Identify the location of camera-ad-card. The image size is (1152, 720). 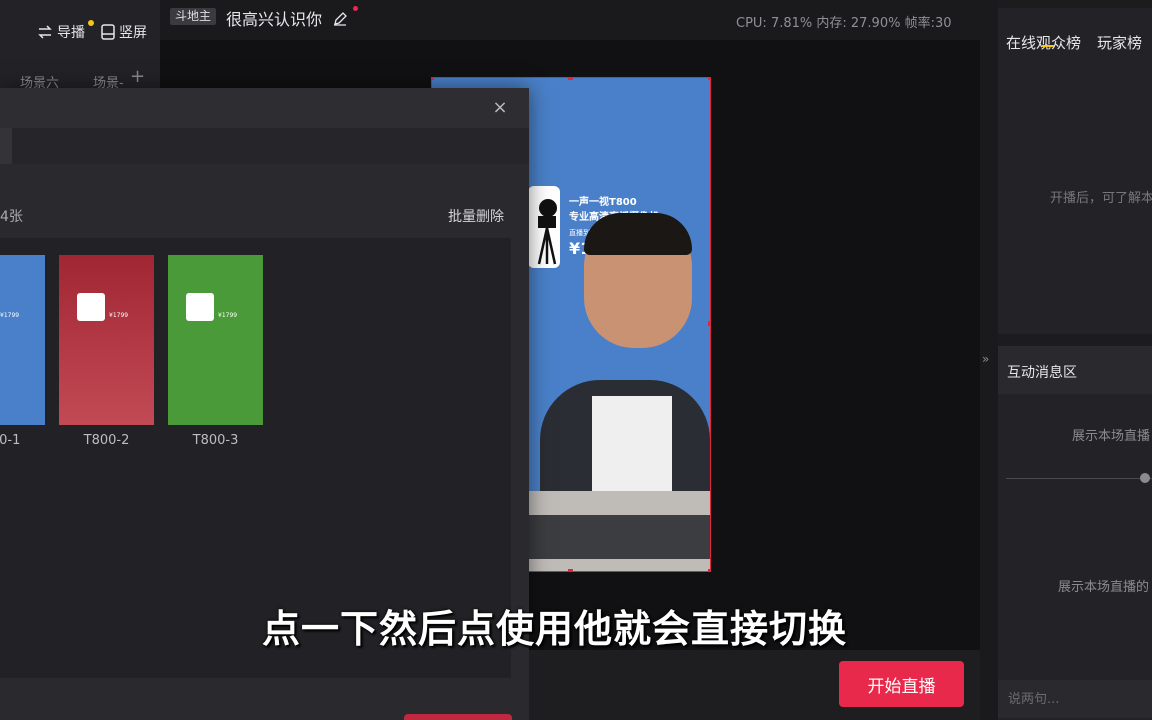
(544, 227).